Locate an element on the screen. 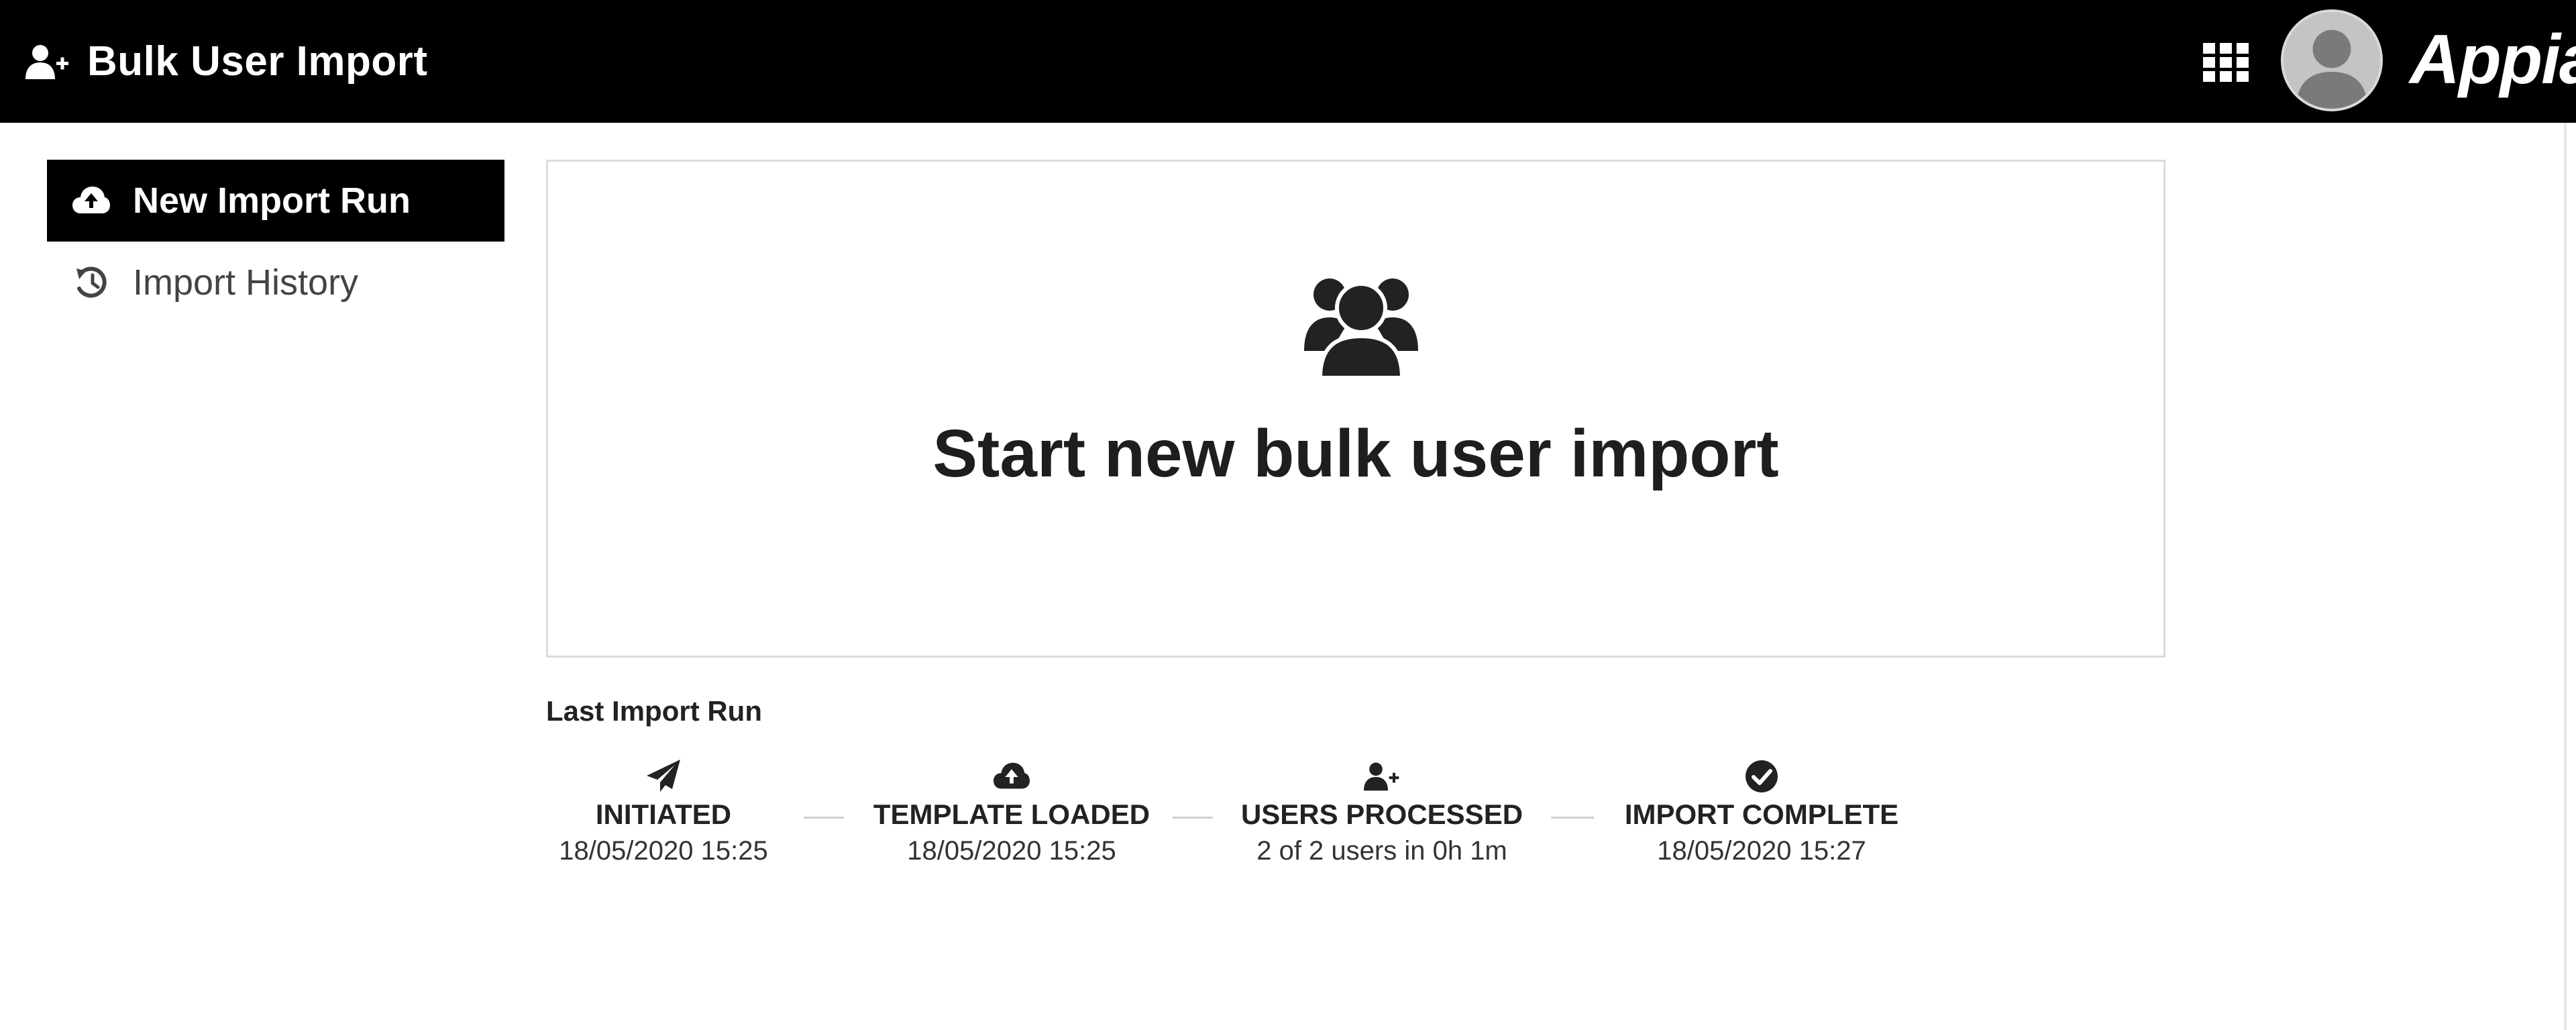  step-label: USERS PROCESSED is located at coordinates (1381, 814).